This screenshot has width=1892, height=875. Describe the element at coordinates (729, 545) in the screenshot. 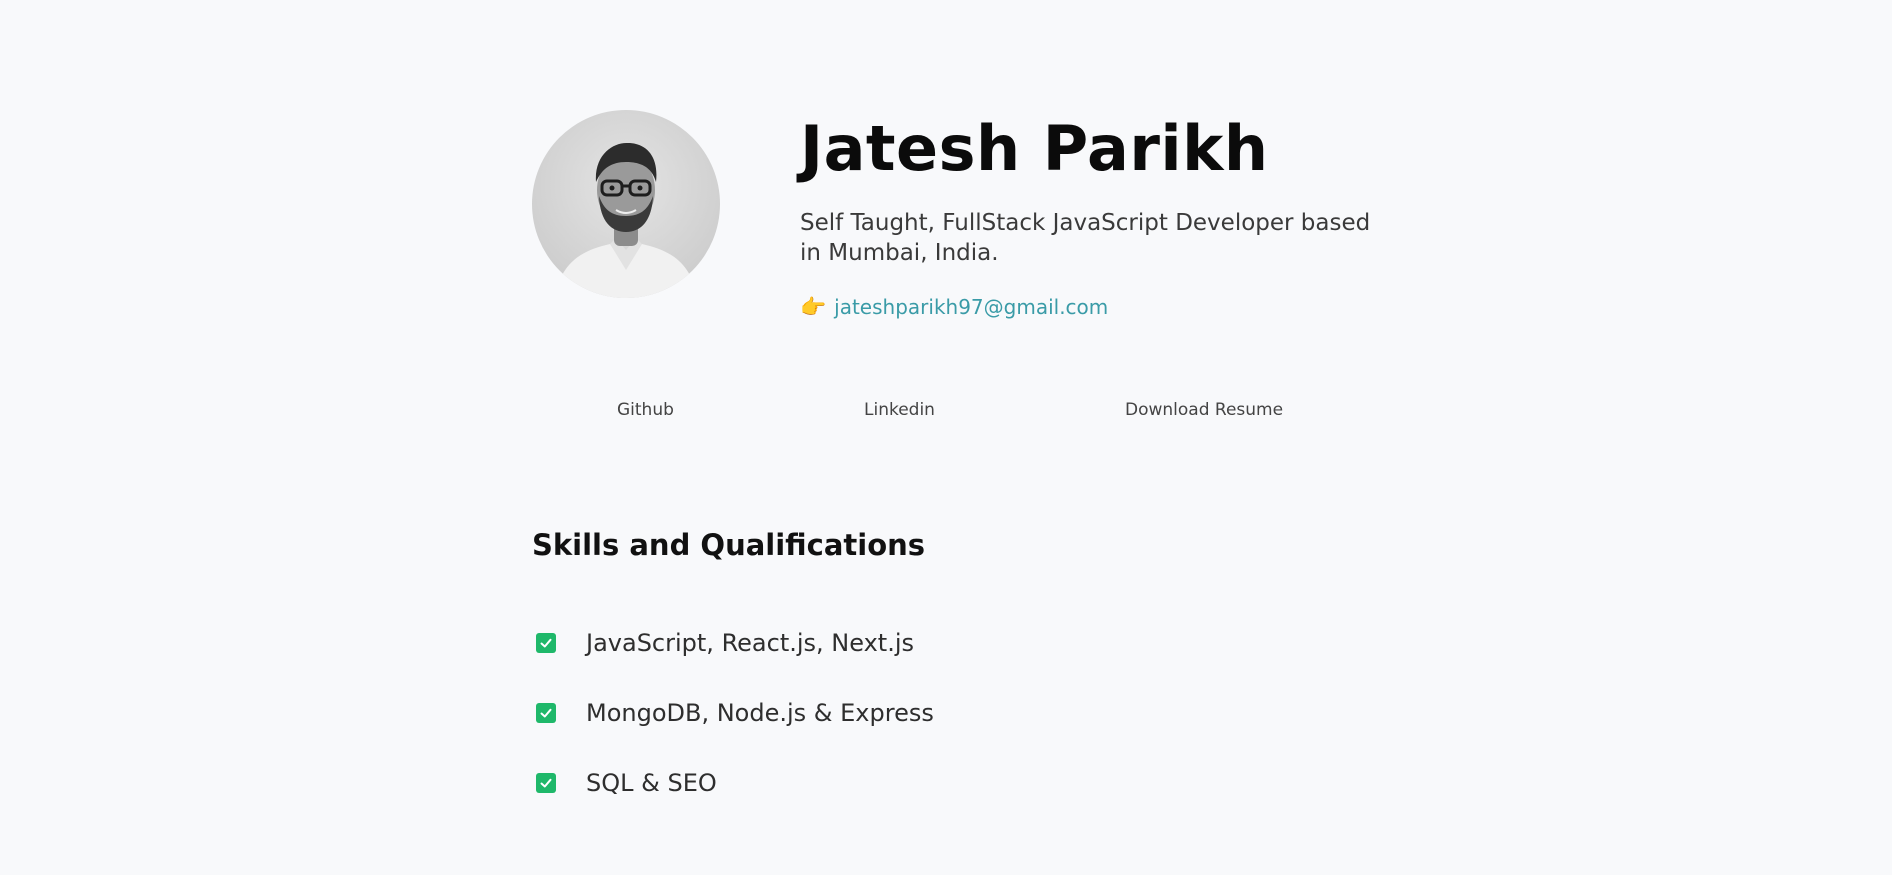

I see `skills-heading: Skills and Qualifications` at that location.